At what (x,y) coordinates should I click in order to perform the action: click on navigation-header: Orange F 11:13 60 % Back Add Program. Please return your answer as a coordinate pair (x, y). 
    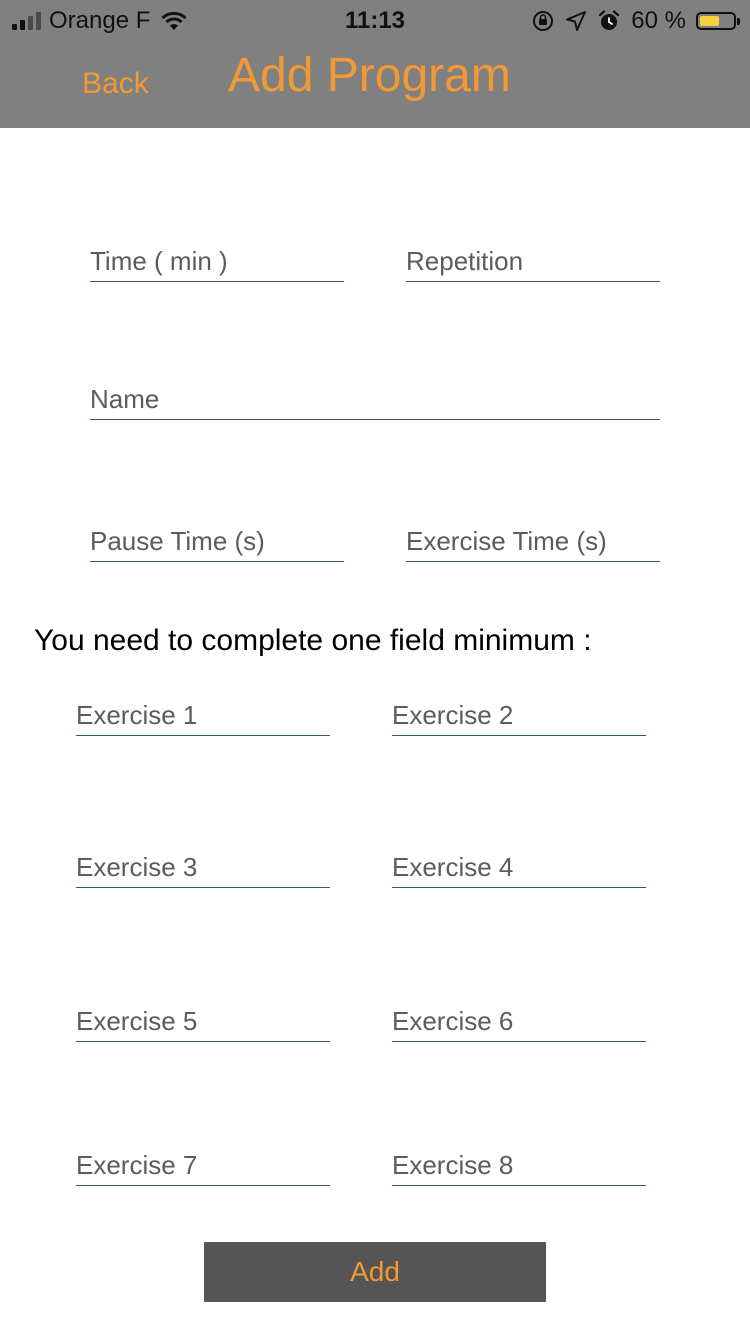
    Looking at the image, I should click on (375, 64).